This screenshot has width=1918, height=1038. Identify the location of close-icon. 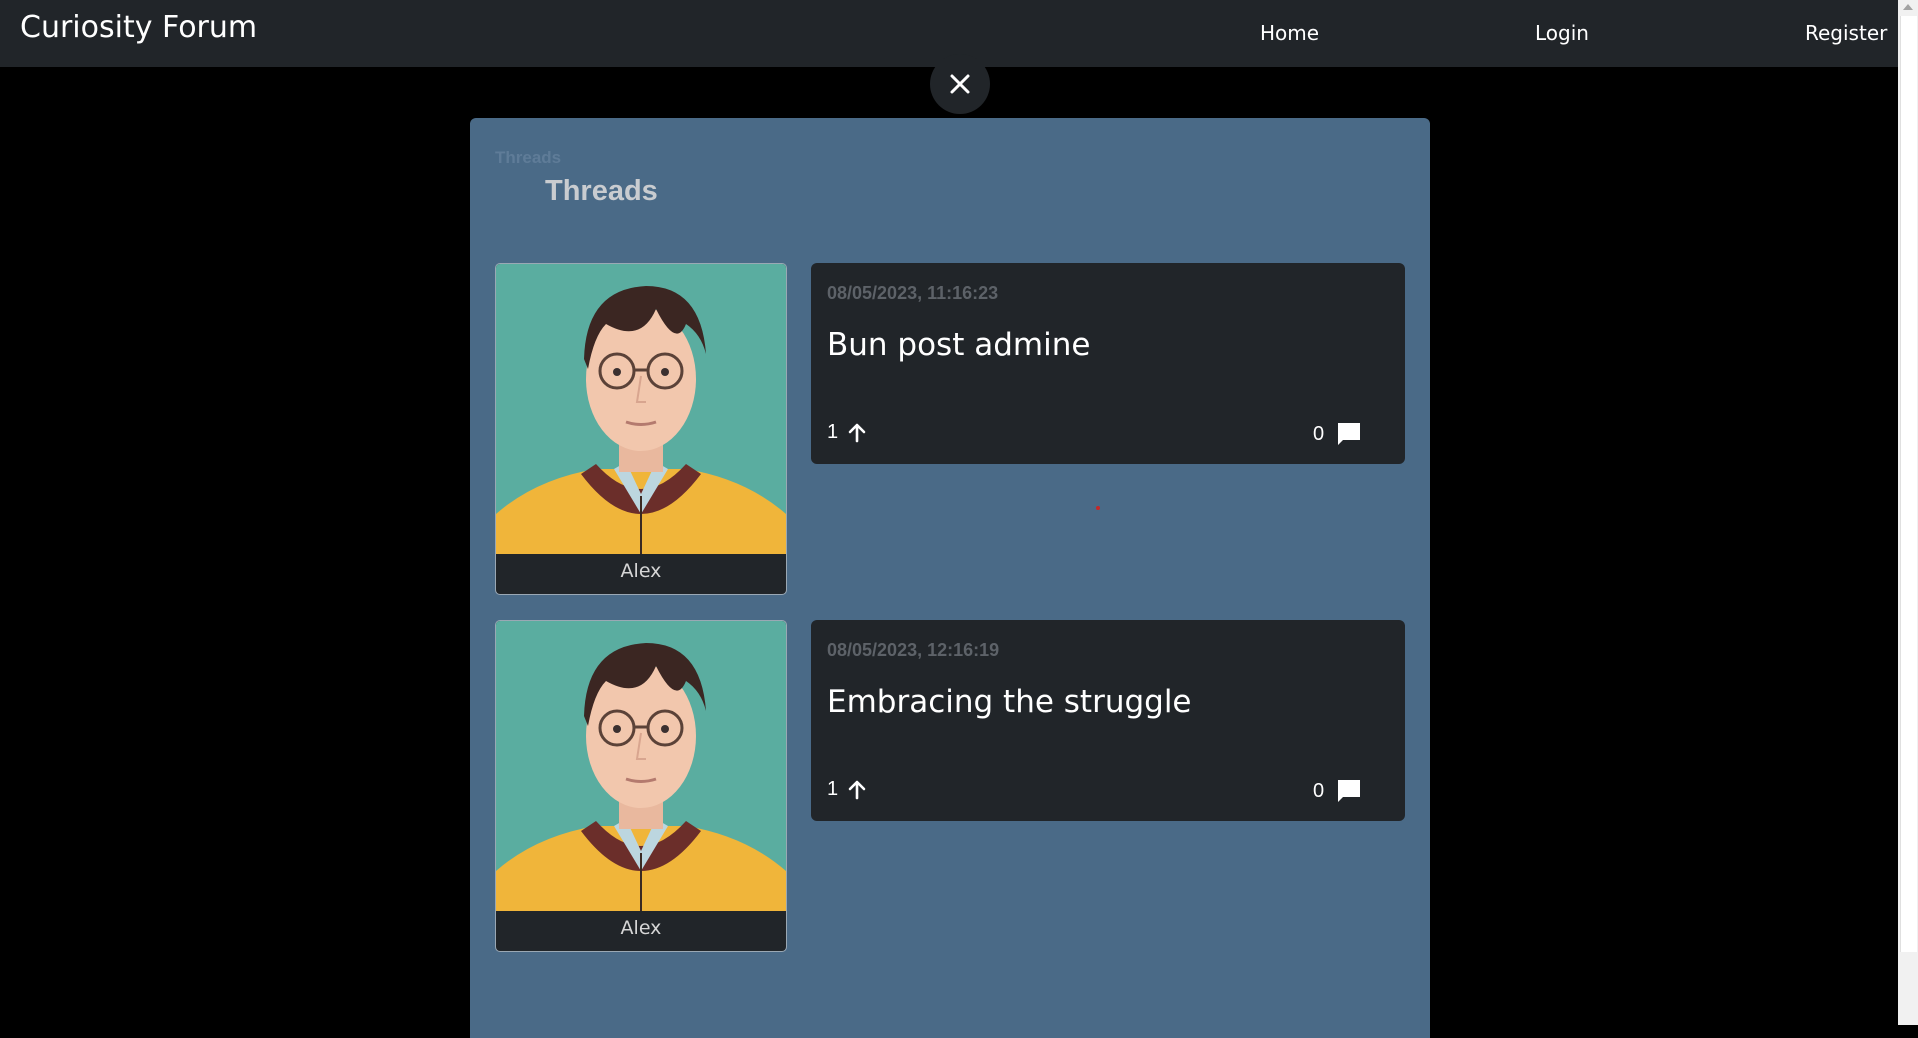
(960, 84).